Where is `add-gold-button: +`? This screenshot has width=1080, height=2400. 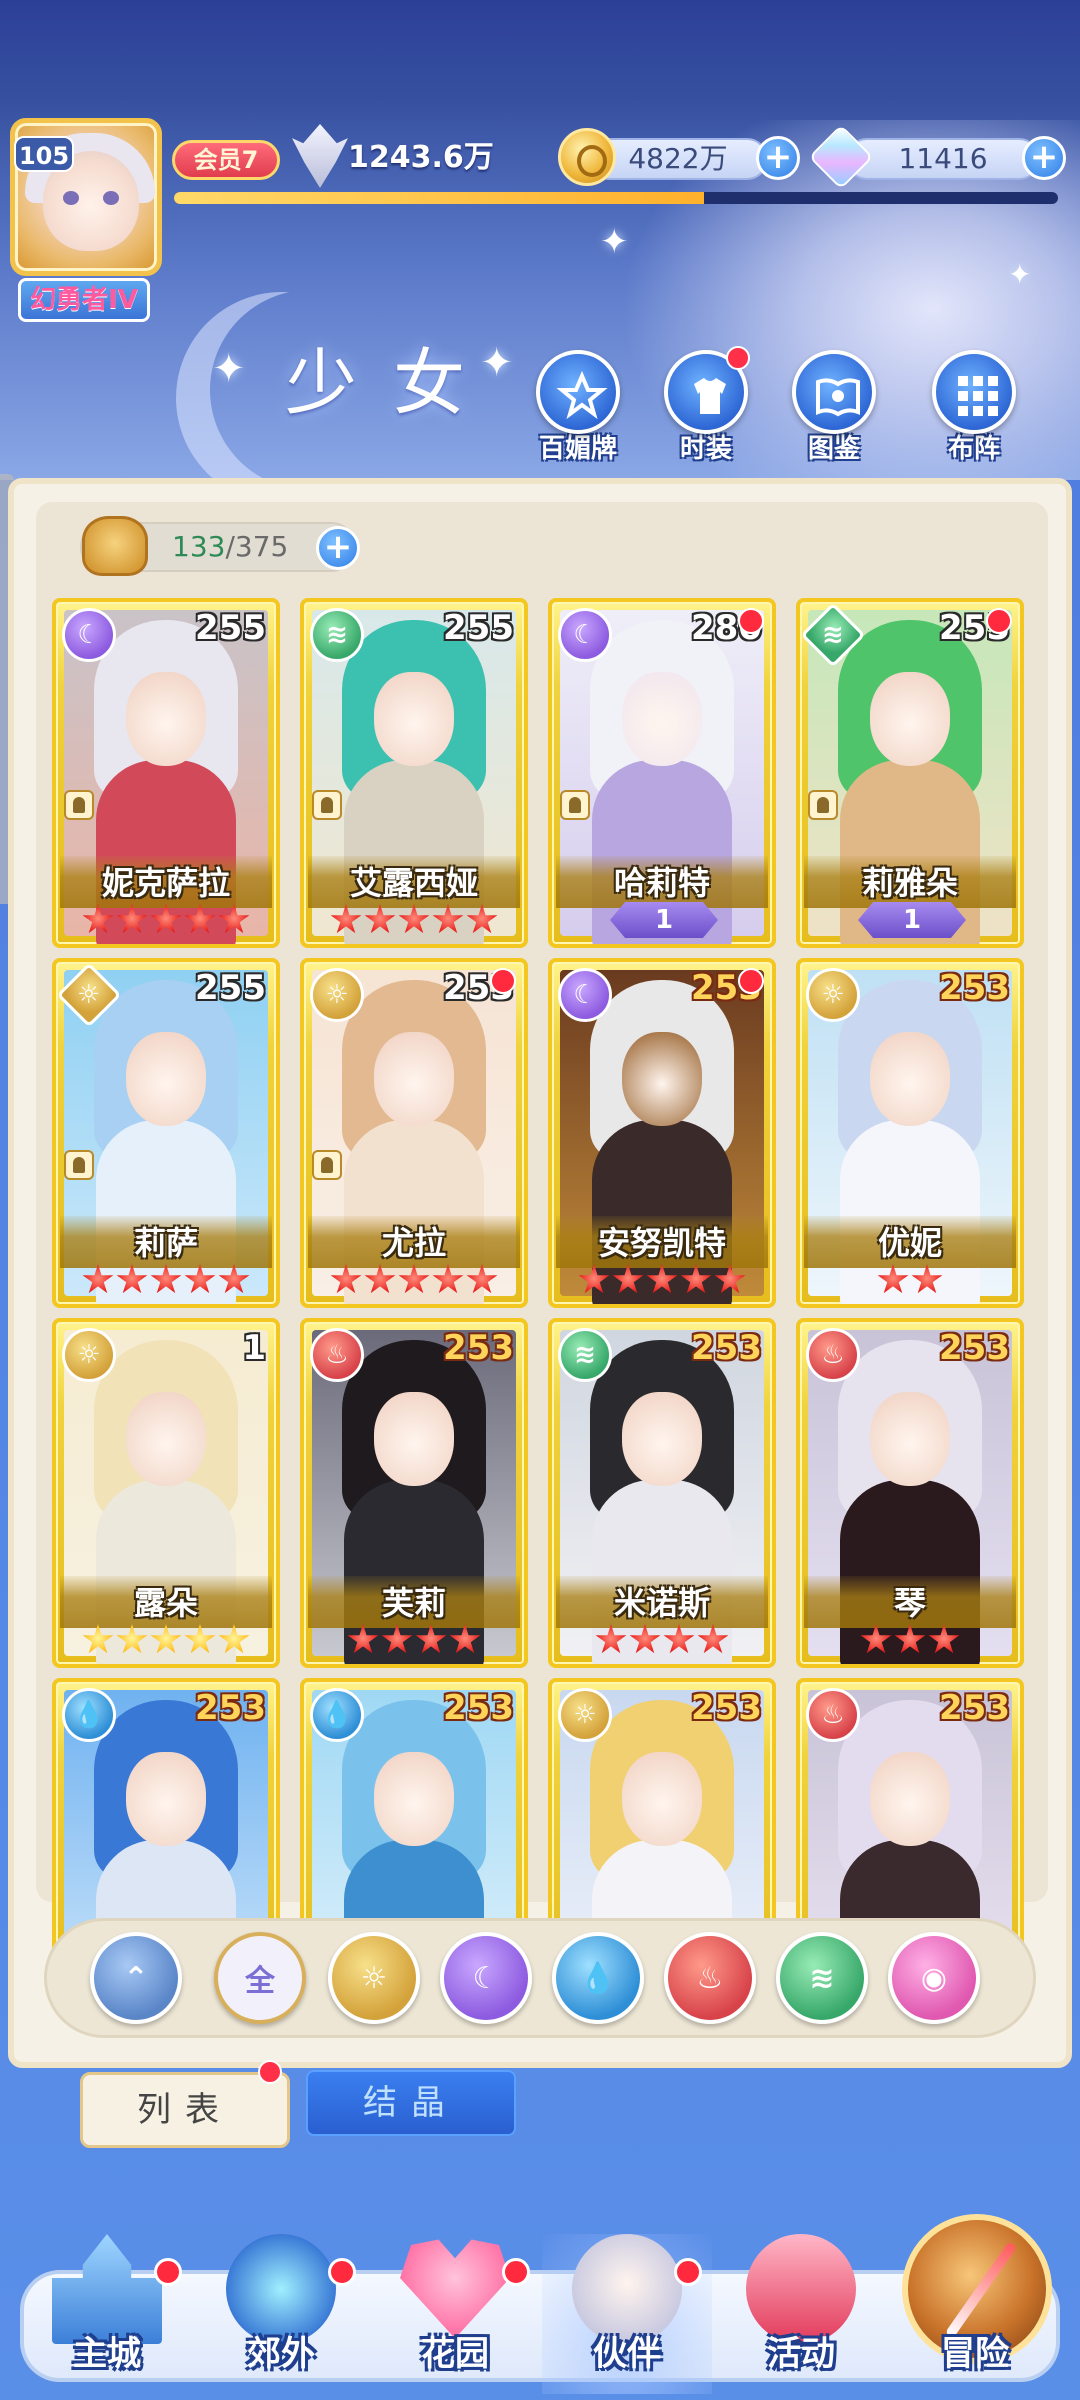
add-gold-button: + is located at coordinates (778, 158).